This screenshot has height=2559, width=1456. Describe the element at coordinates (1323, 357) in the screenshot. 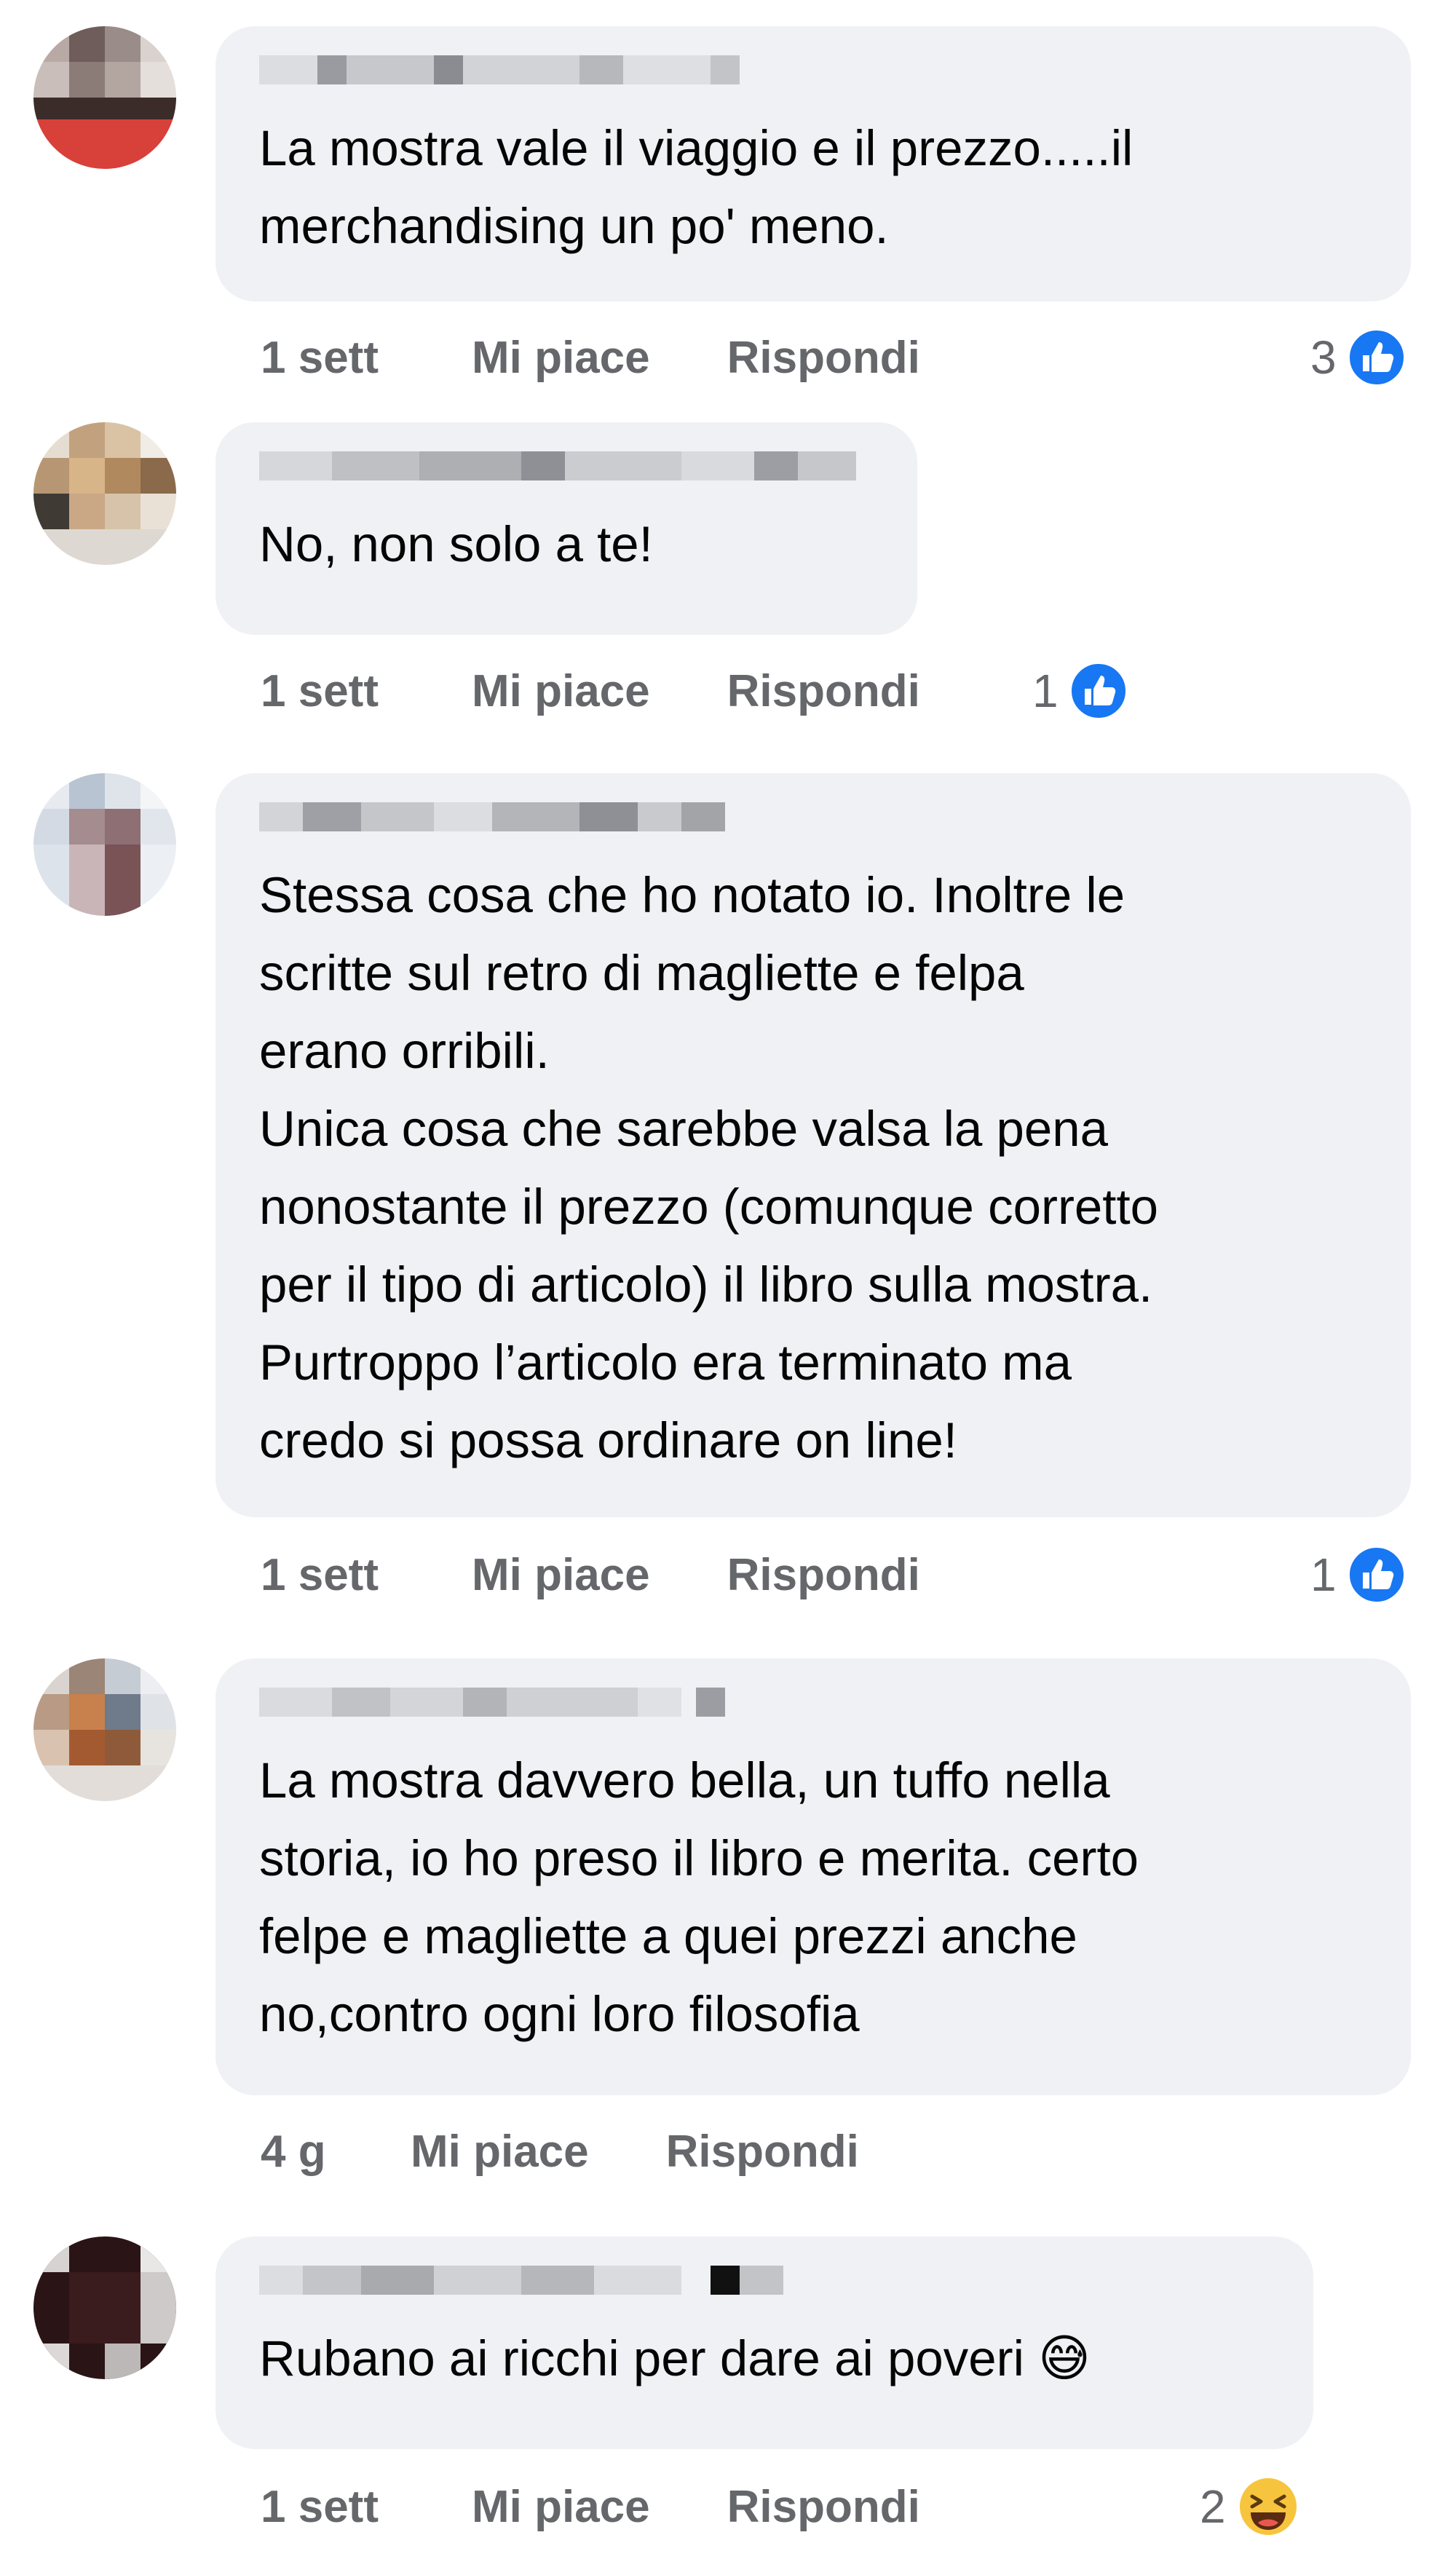

I see `reaction-count: 3` at that location.